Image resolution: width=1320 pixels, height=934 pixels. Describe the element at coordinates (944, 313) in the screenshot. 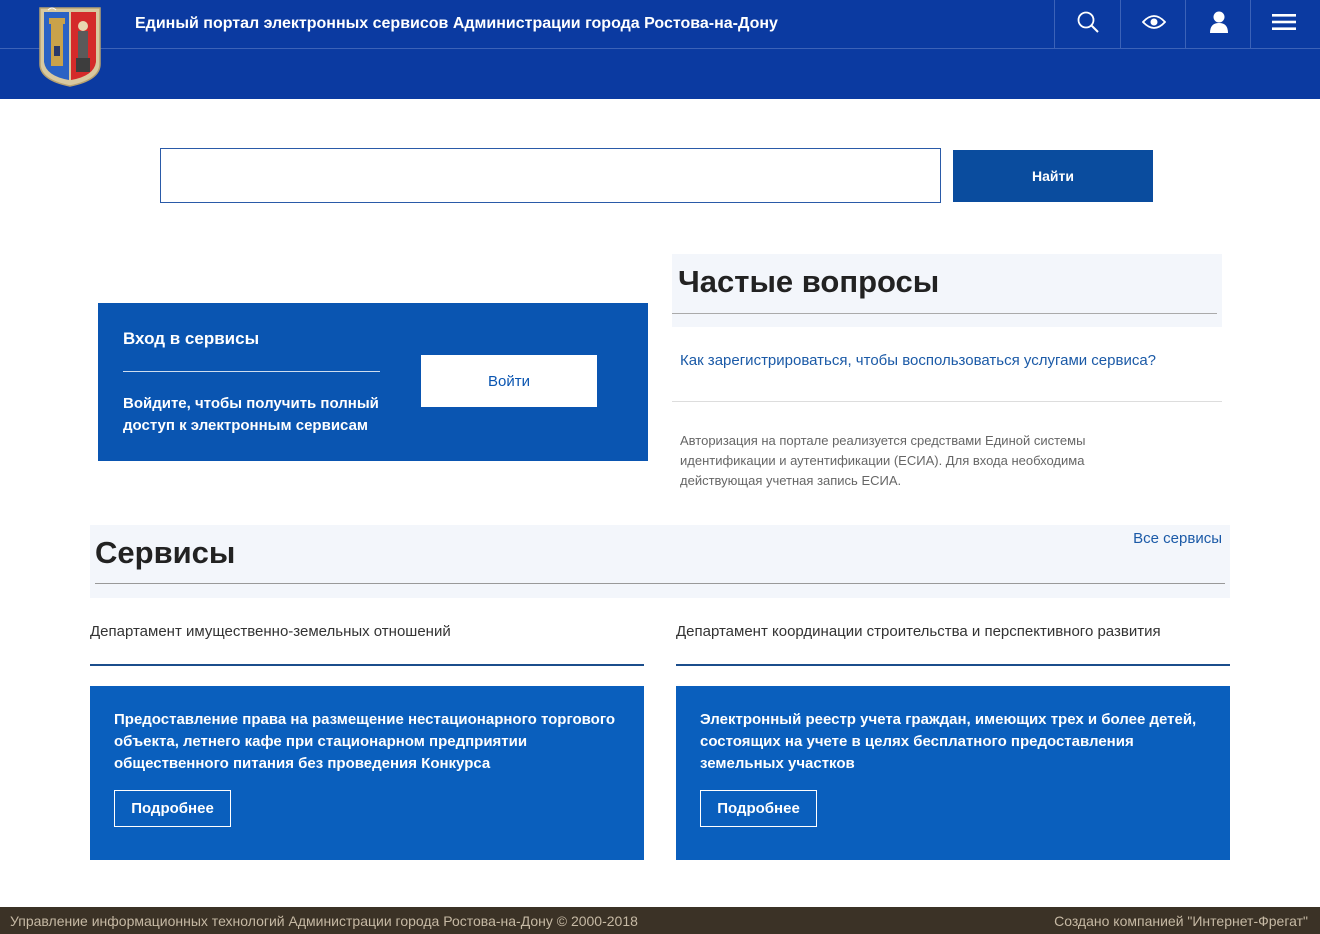

I see `faq-divider` at that location.